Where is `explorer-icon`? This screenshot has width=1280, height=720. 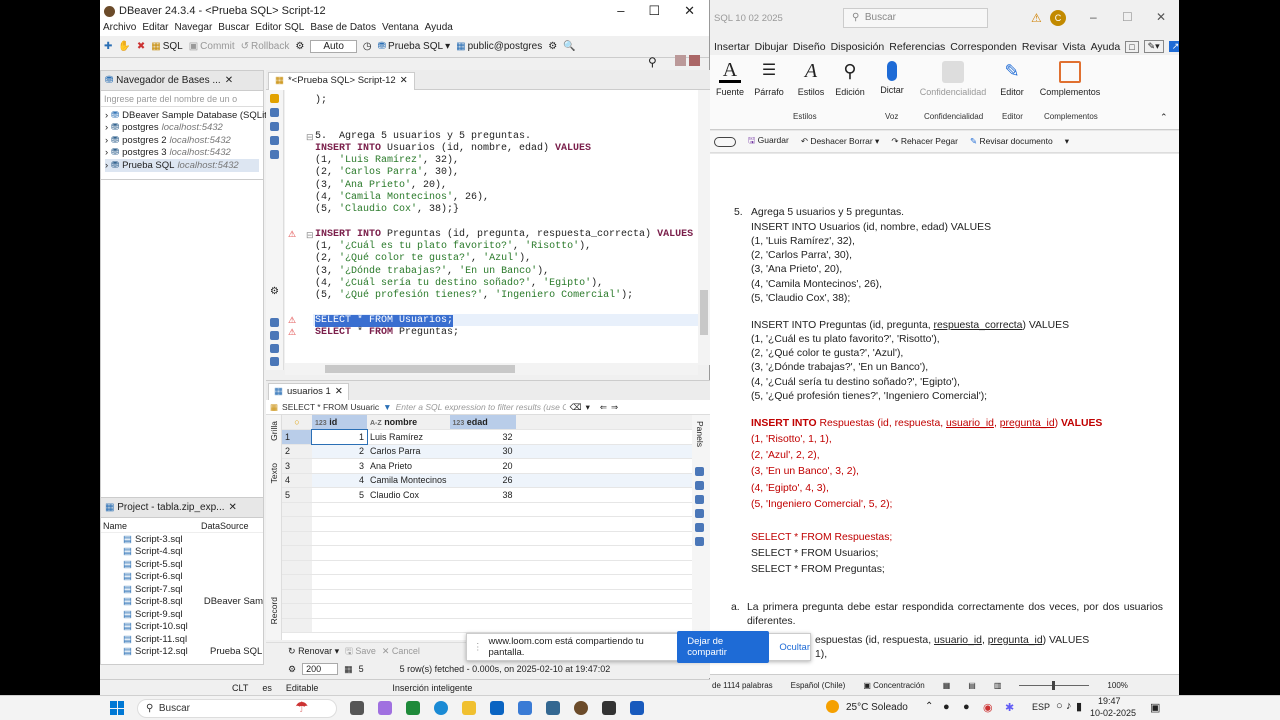 explorer-icon is located at coordinates (469, 708).